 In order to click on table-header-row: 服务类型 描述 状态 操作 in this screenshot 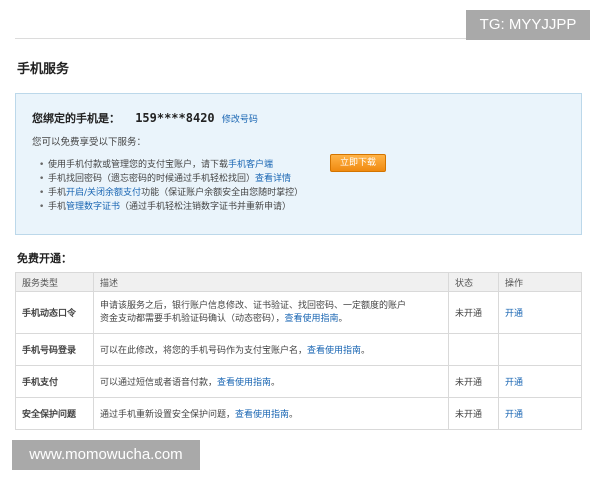, I will do `click(298, 282)`.